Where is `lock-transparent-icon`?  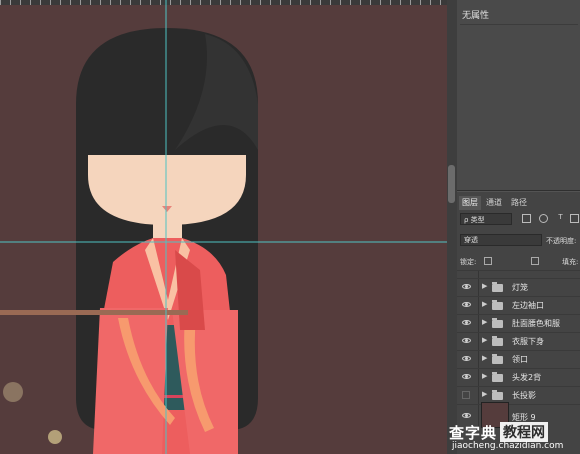 lock-transparent-icon is located at coordinates (488, 261).